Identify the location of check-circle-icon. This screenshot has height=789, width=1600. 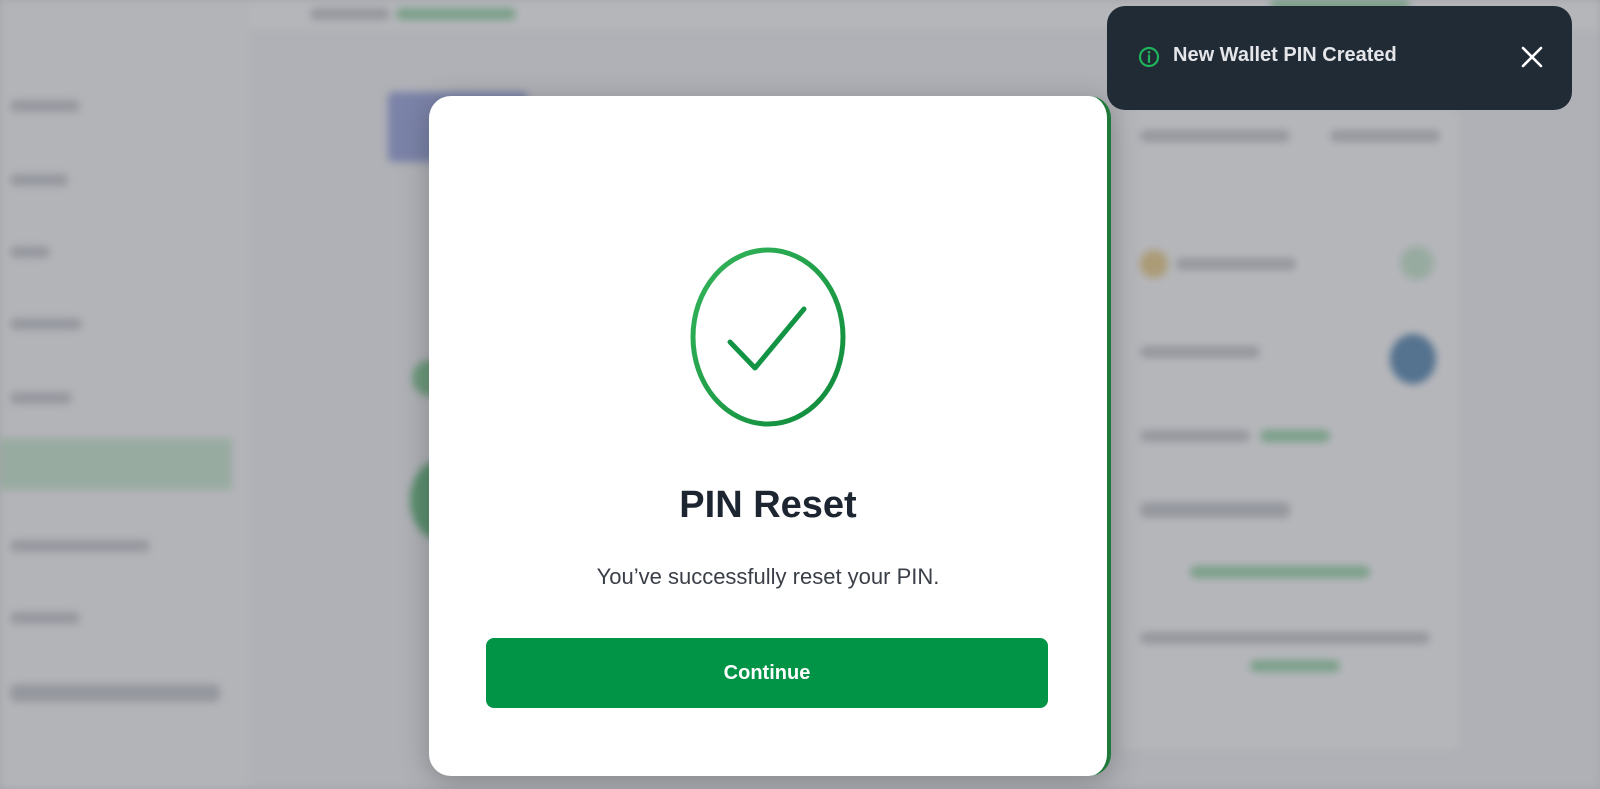
(768, 337).